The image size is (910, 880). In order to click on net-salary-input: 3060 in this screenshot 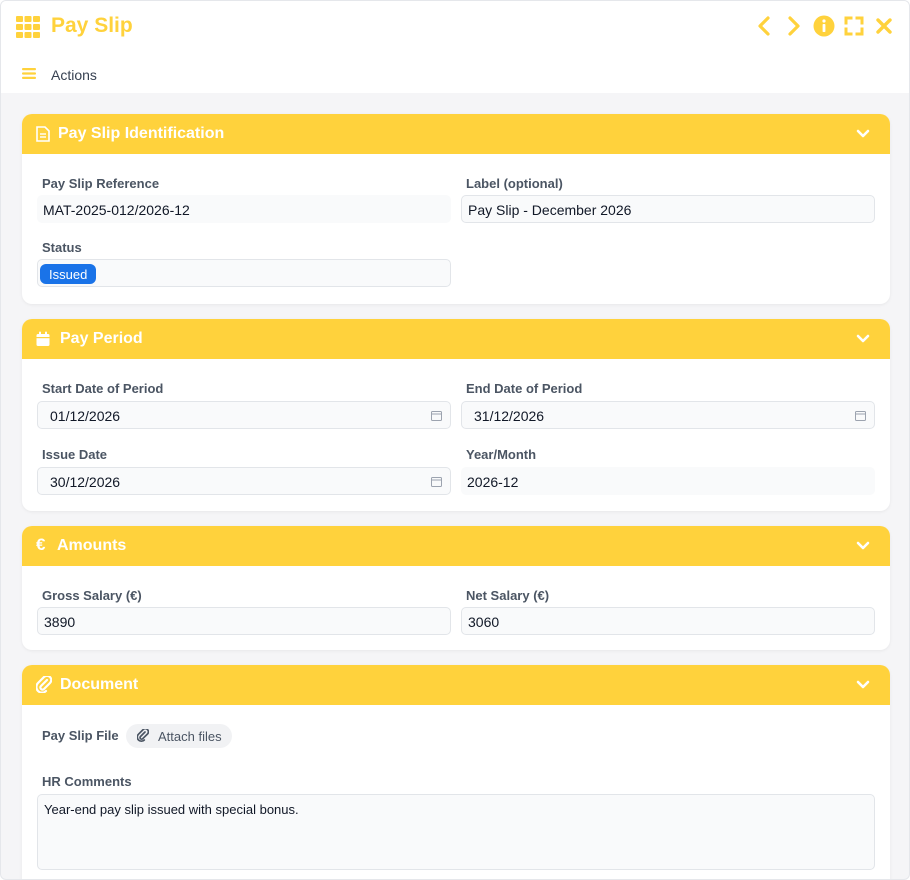, I will do `click(668, 621)`.